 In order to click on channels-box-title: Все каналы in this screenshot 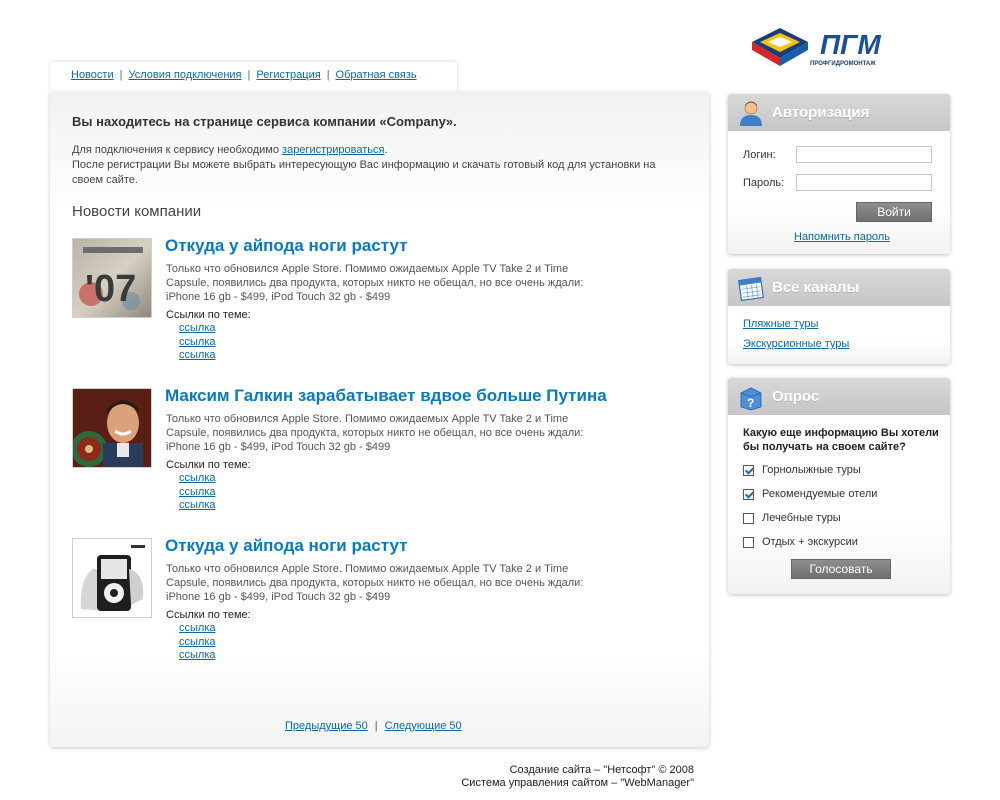, I will do `click(816, 287)`.